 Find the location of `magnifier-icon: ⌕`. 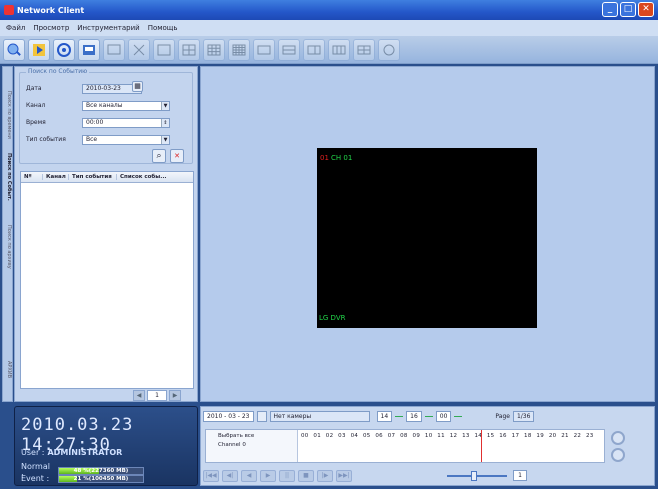

magnifier-icon: ⌕ is located at coordinates (159, 156).